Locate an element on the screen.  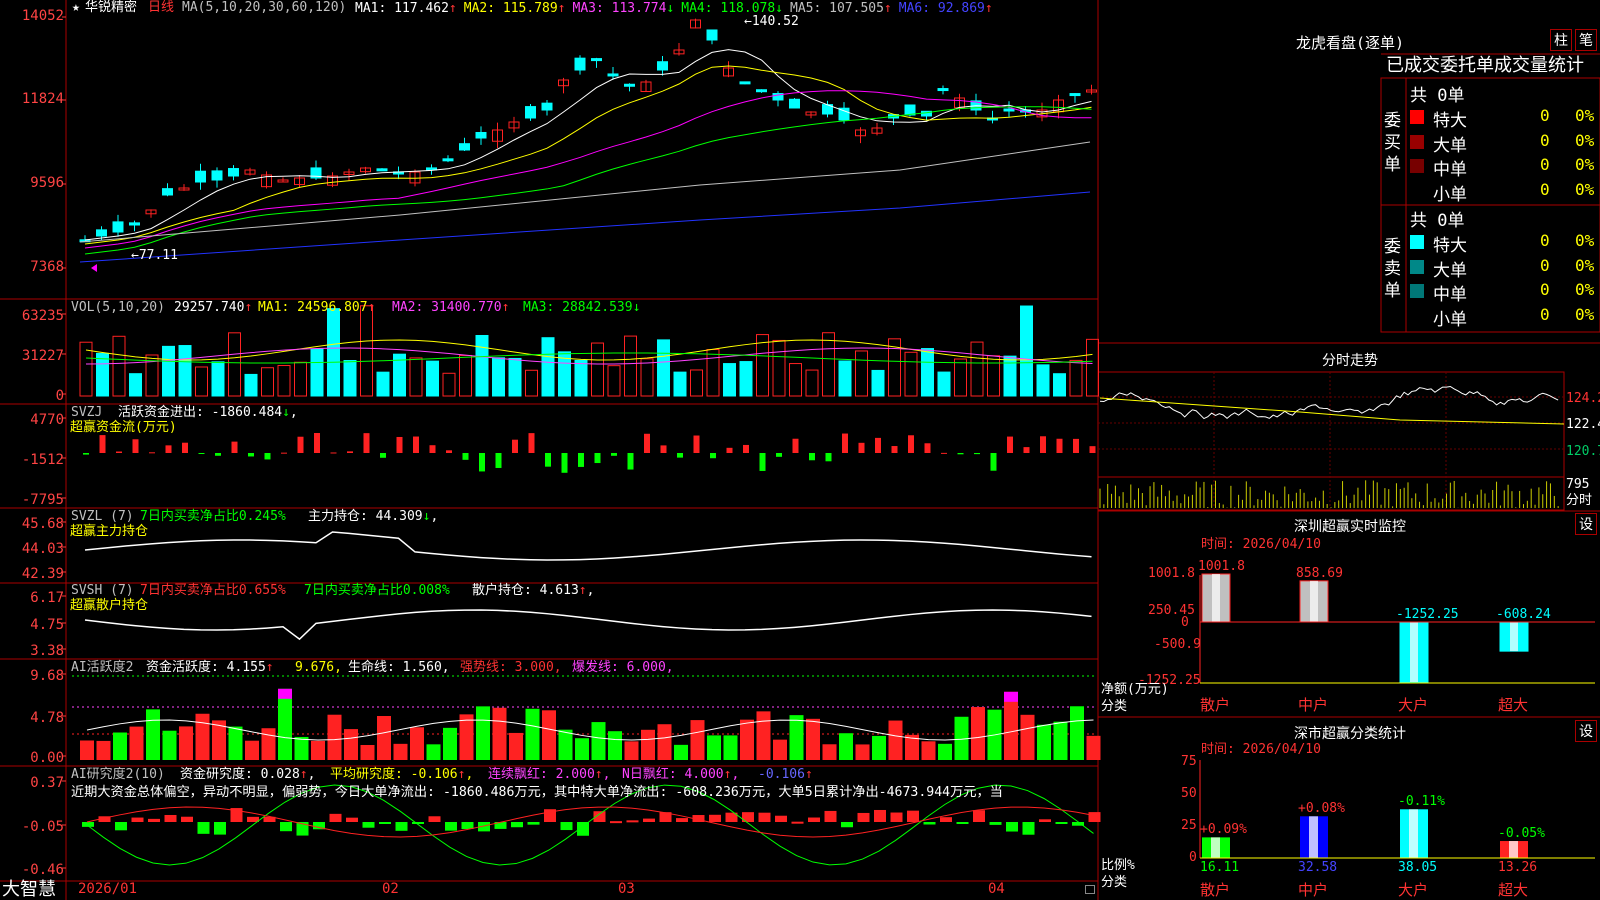
monitor-settings-button: 设 is located at coordinates (1586, 524).